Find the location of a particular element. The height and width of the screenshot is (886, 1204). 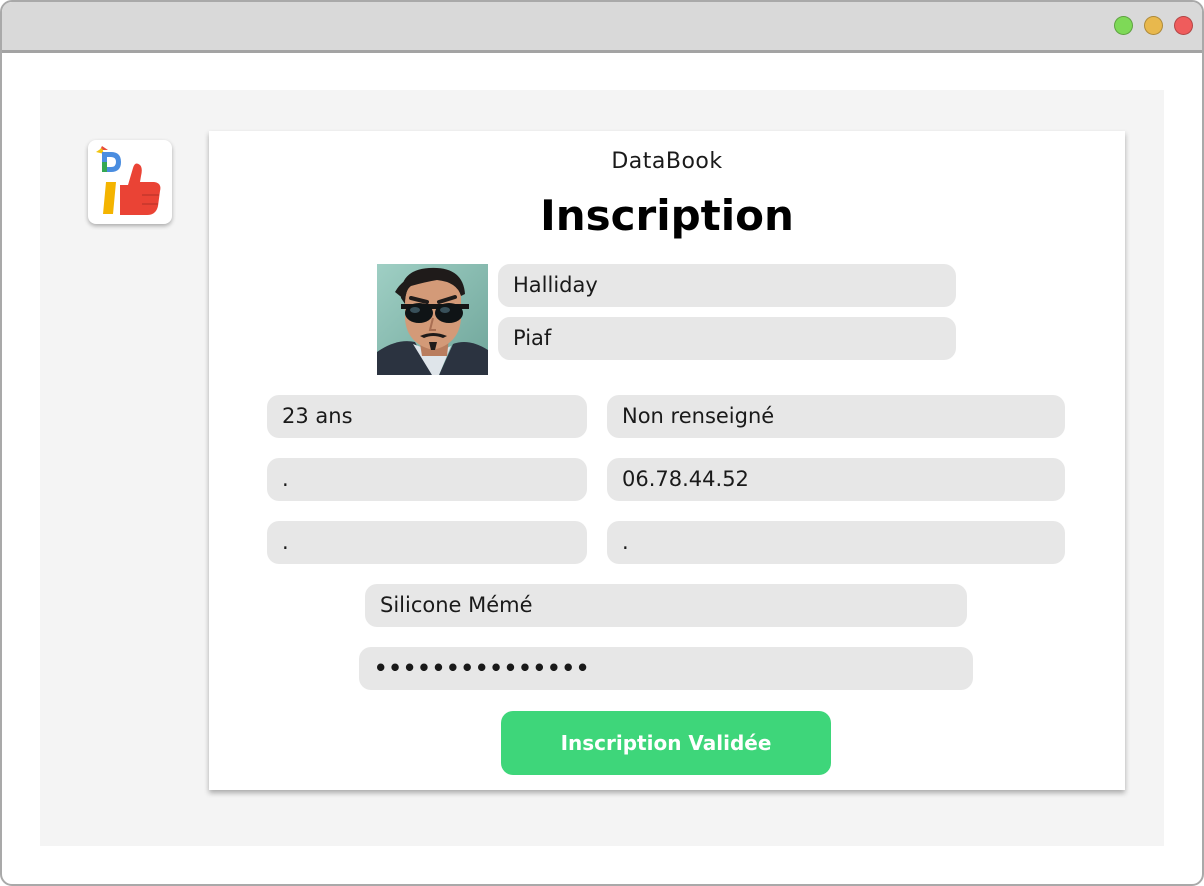

page-title: Inscription is located at coordinates (667, 215).